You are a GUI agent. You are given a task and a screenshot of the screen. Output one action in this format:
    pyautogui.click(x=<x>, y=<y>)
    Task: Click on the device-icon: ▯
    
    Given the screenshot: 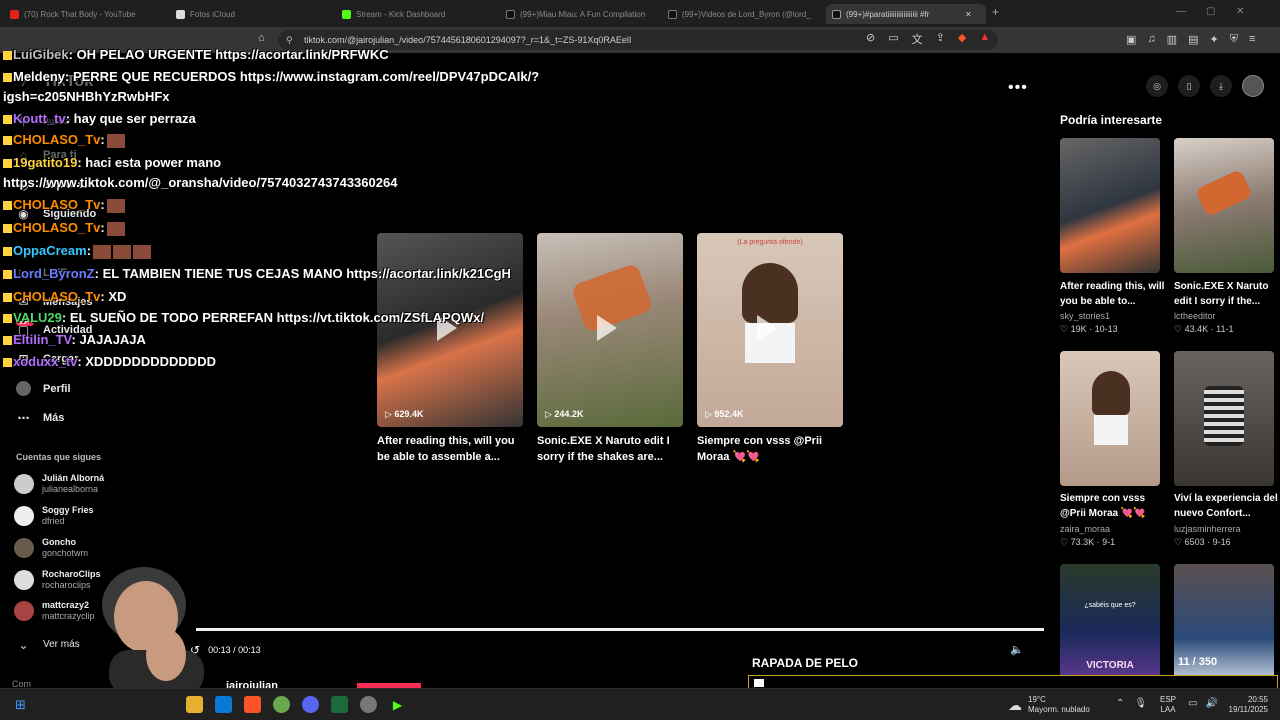 What is the action you would take?
    pyautogui.click(x=1189, y=86)
    